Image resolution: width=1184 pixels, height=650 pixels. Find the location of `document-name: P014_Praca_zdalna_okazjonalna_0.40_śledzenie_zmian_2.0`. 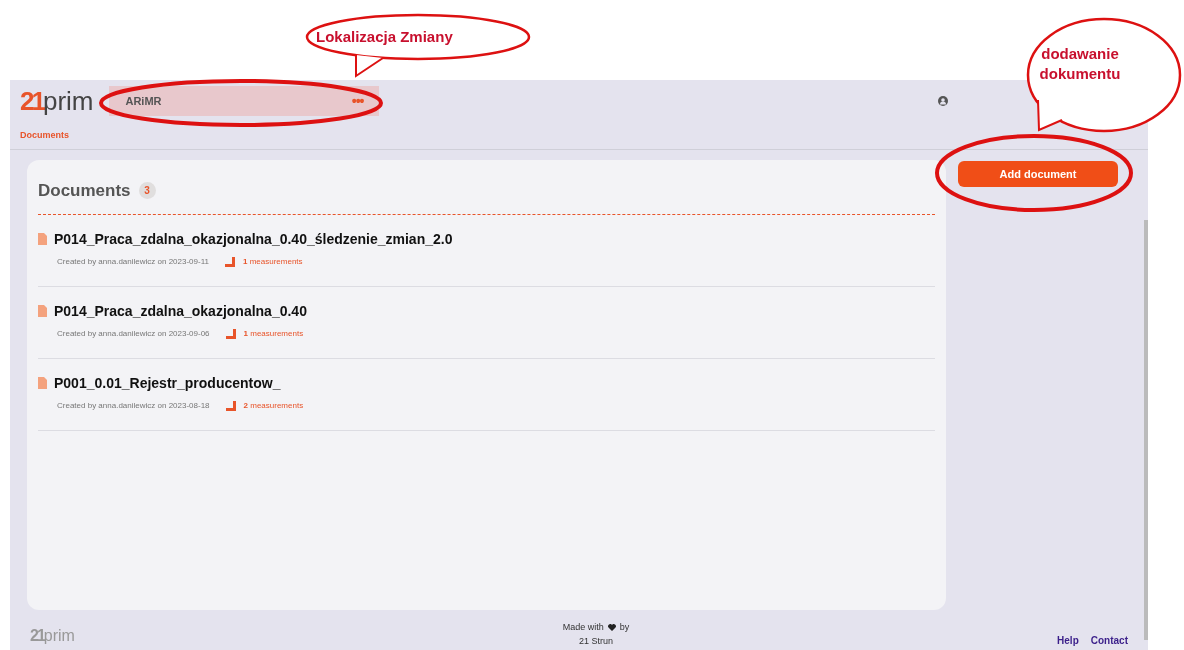

document-name: P014_Praca_zdalna_okazjonalna_0.40_śledzenie_zmian_2.0 is located at coordinates (253, 239).